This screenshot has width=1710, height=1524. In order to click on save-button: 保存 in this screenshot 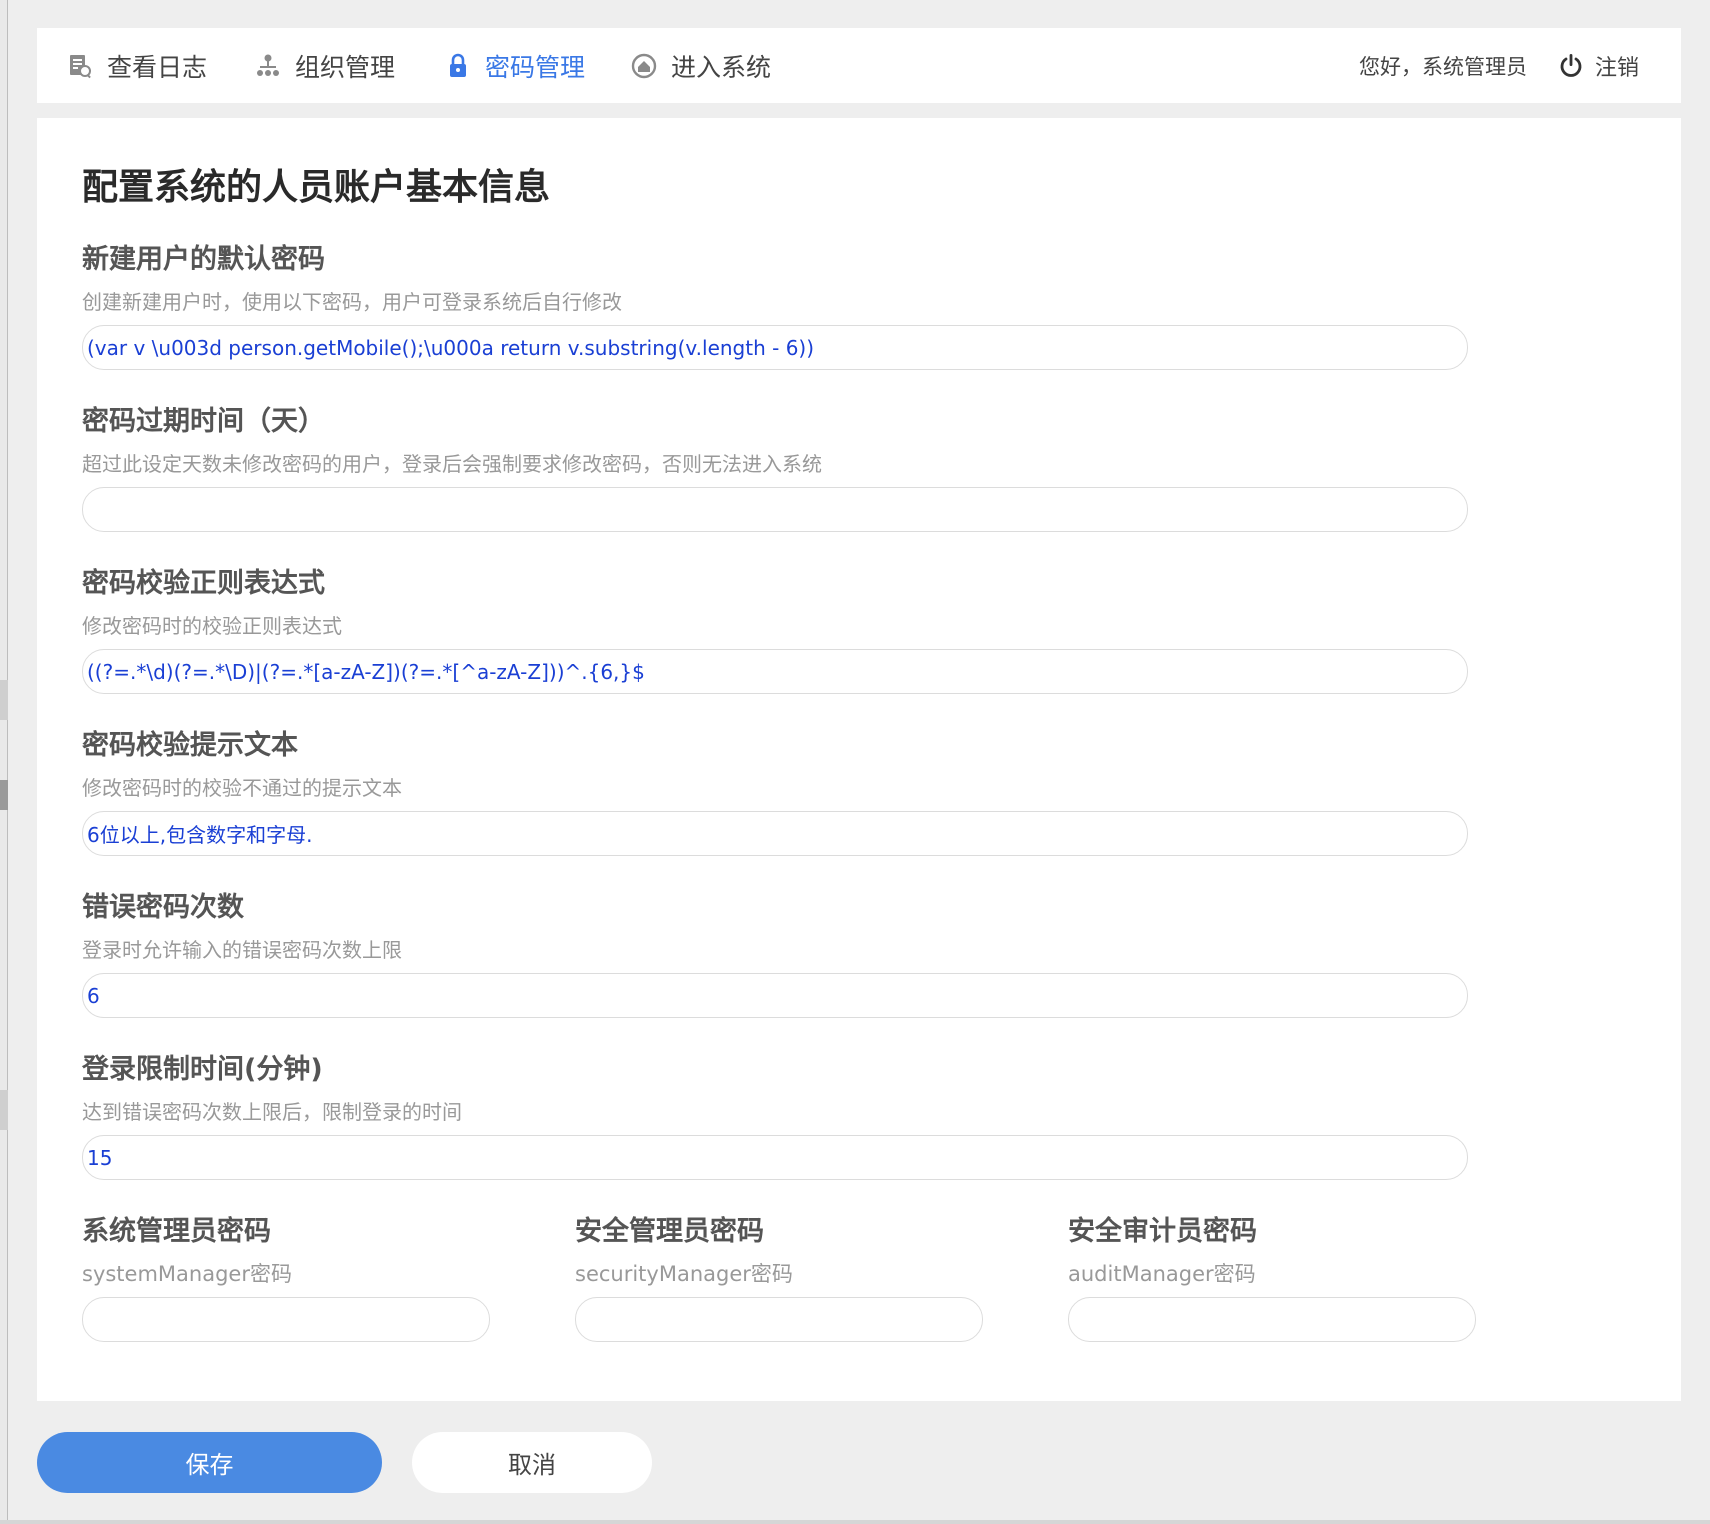, I will do `click(209, 1462)`.